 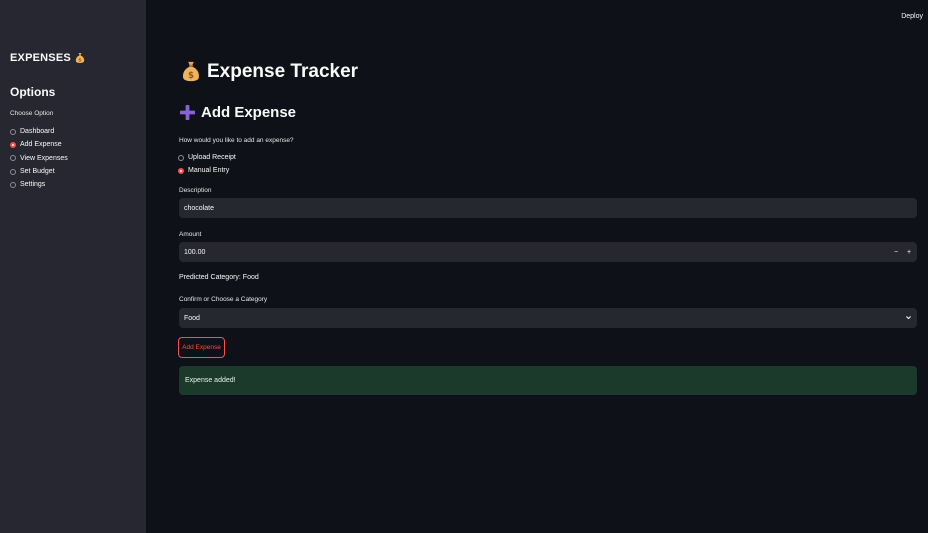 I want to click on nav-option-add-expense: Add Expense, so click(x=39, y=144).